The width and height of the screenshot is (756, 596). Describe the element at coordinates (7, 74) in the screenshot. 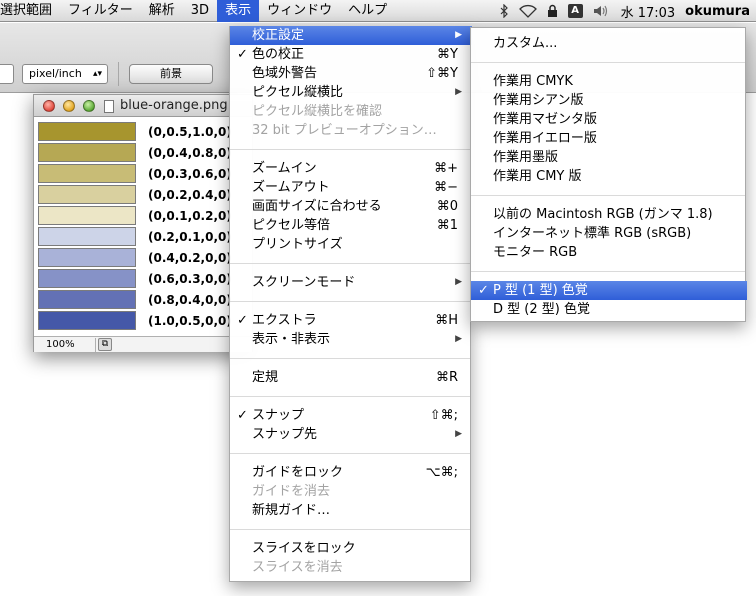

I see `resolution-field` at that location.